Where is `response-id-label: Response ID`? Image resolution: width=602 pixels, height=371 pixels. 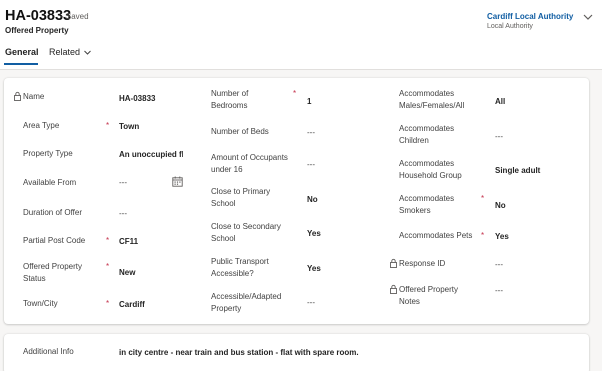 response-id-label: Response ID is located at coordinates (422, 263).